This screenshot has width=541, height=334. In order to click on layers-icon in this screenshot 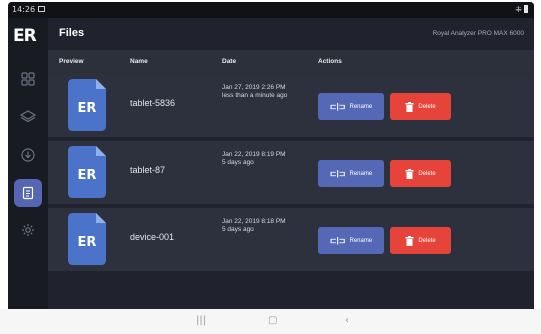, I will do `click(28, 116)`.